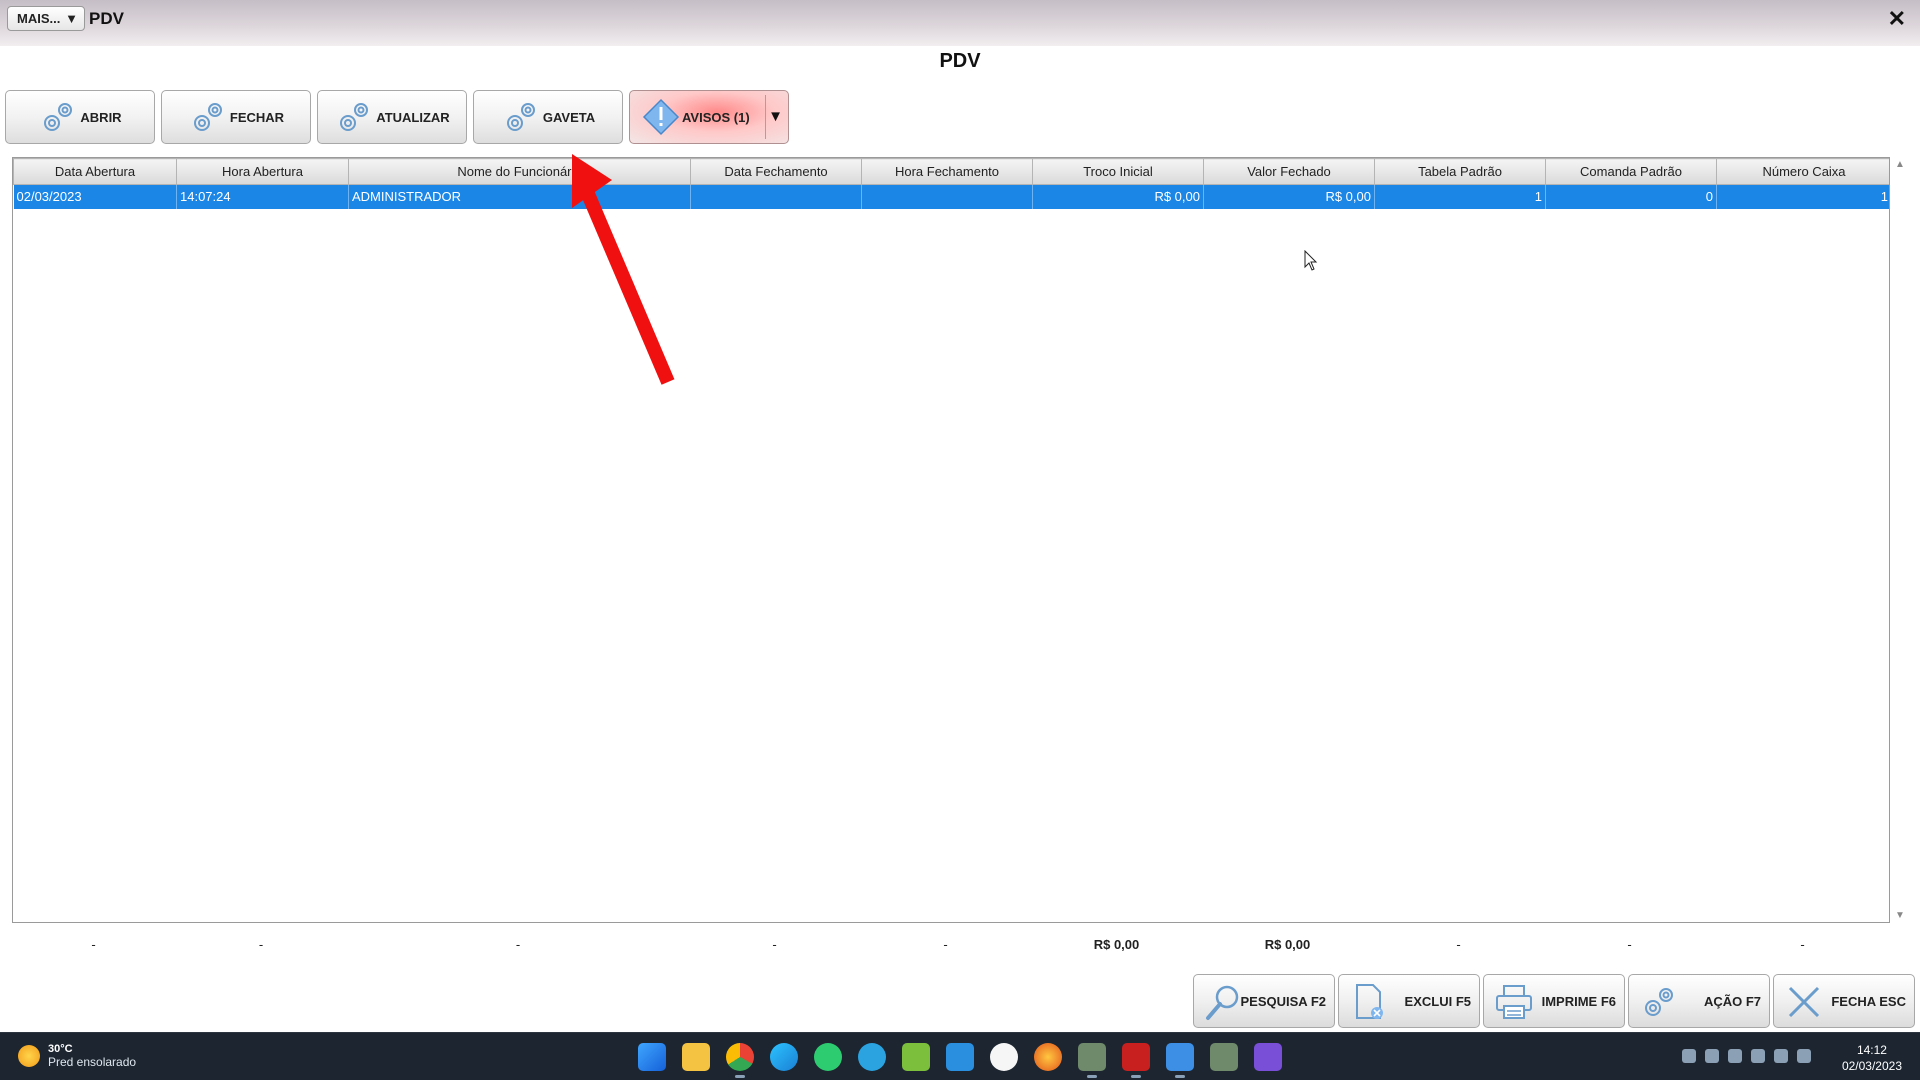 Image resolution: width=1920 pixels, height=1080 pixels. What do you see at coordinates (1224, 1057) in the screenshot?
I see `erp-app-2-icon` at bounding box center [1224, 1057].